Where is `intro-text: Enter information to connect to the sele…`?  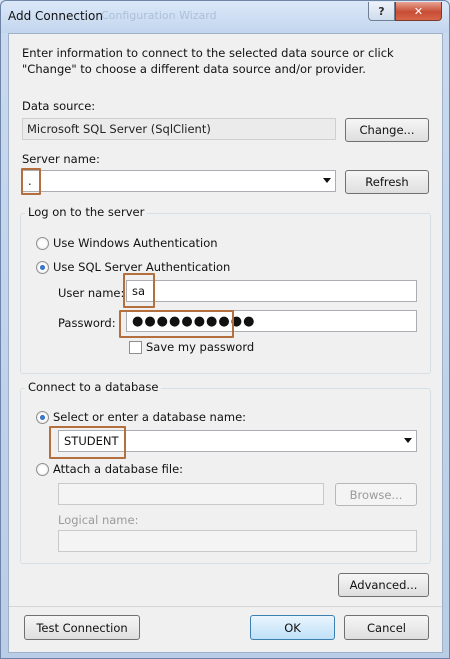 intro-text: Enter information to connect to the sele… is located at coordinates (208, 61).